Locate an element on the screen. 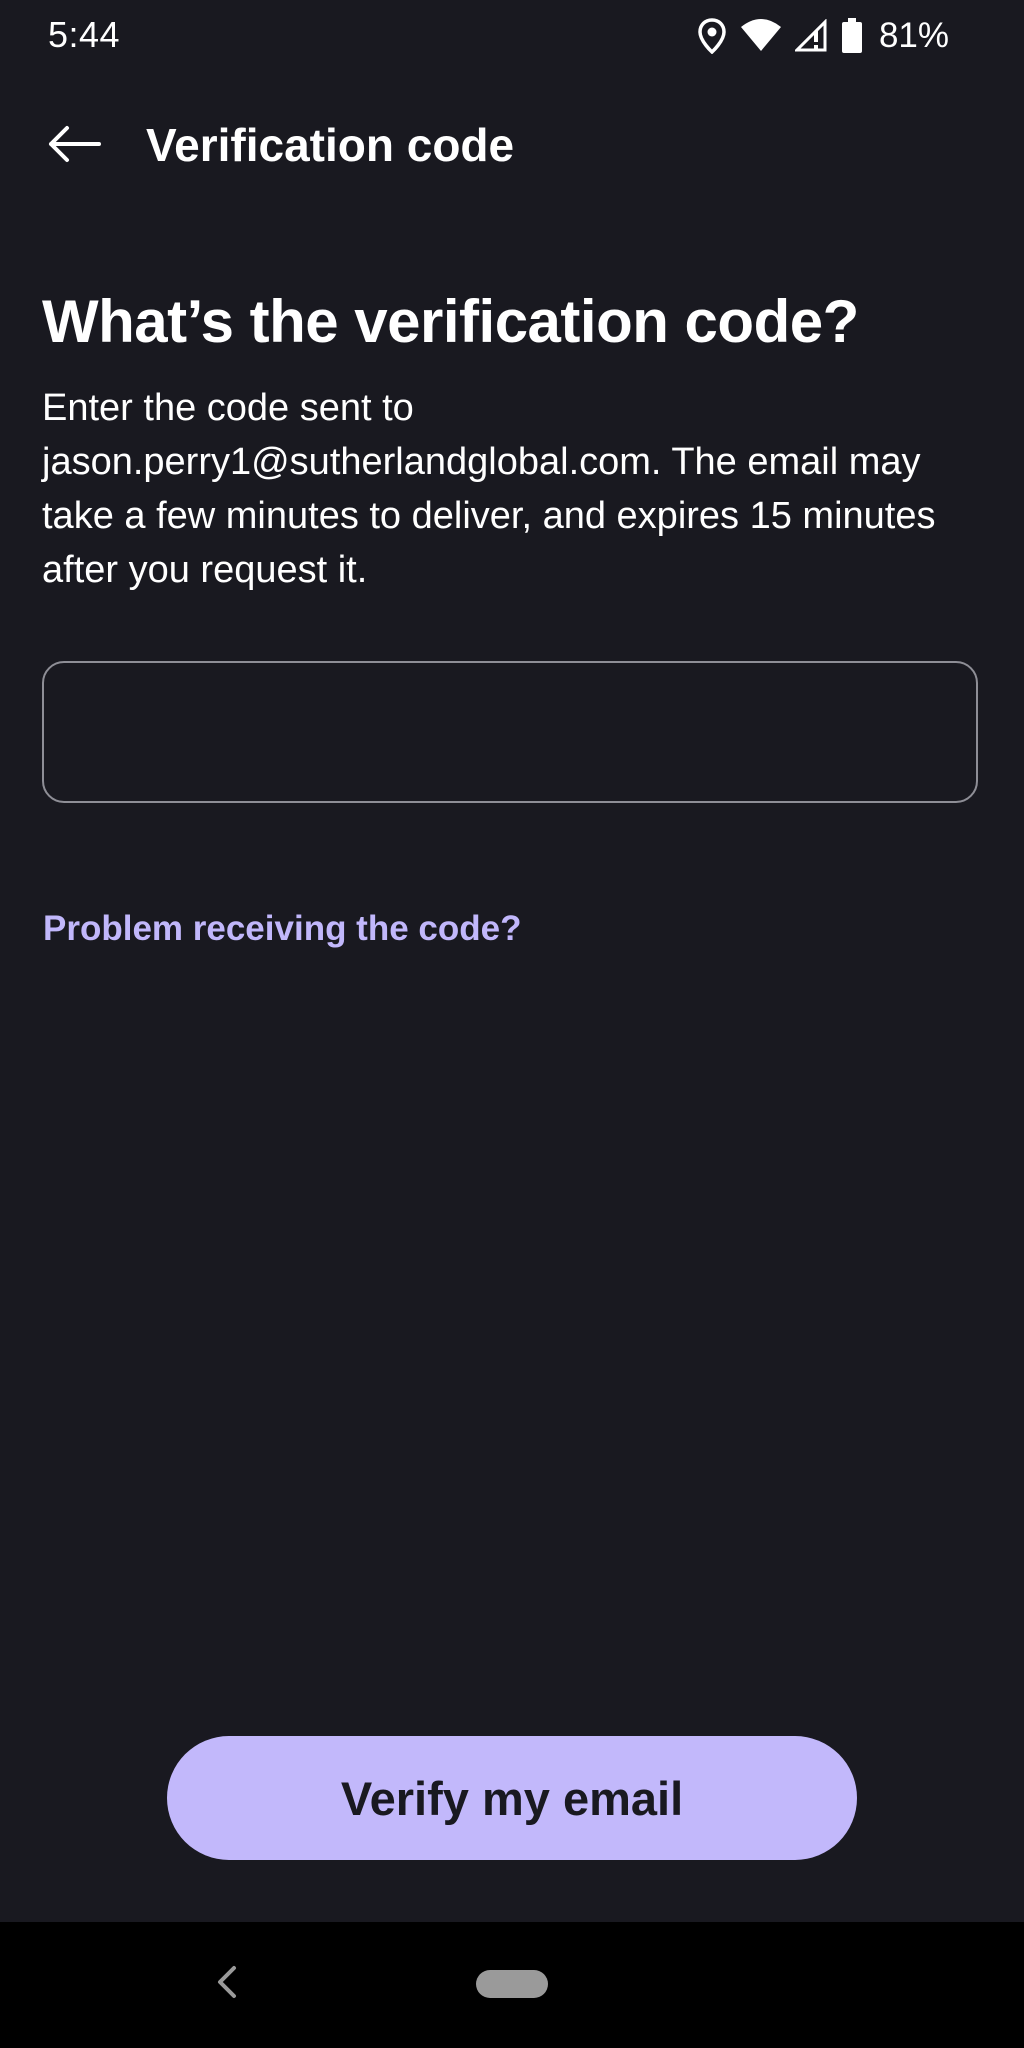  chevron-left-icon is located at coordinates (227, 1984).